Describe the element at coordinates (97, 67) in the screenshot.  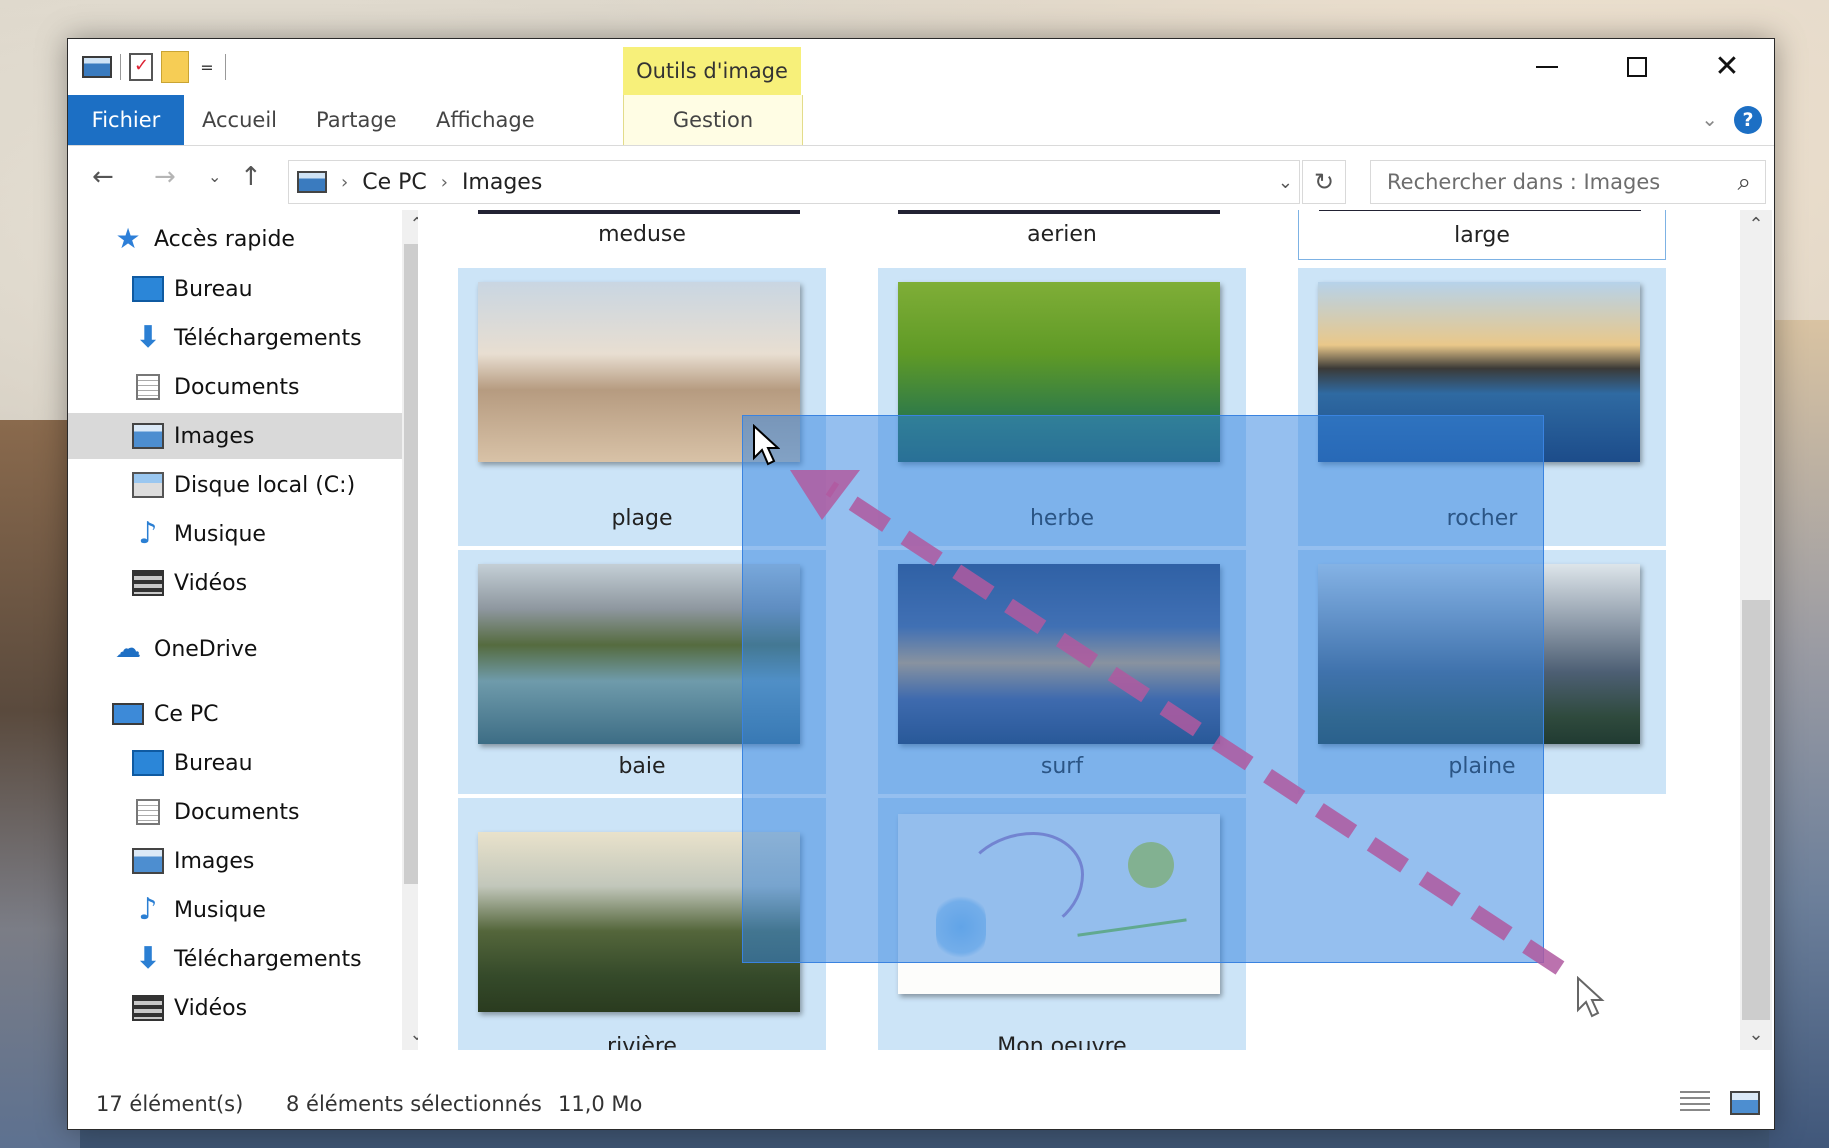
I see `window-icon` at that location.